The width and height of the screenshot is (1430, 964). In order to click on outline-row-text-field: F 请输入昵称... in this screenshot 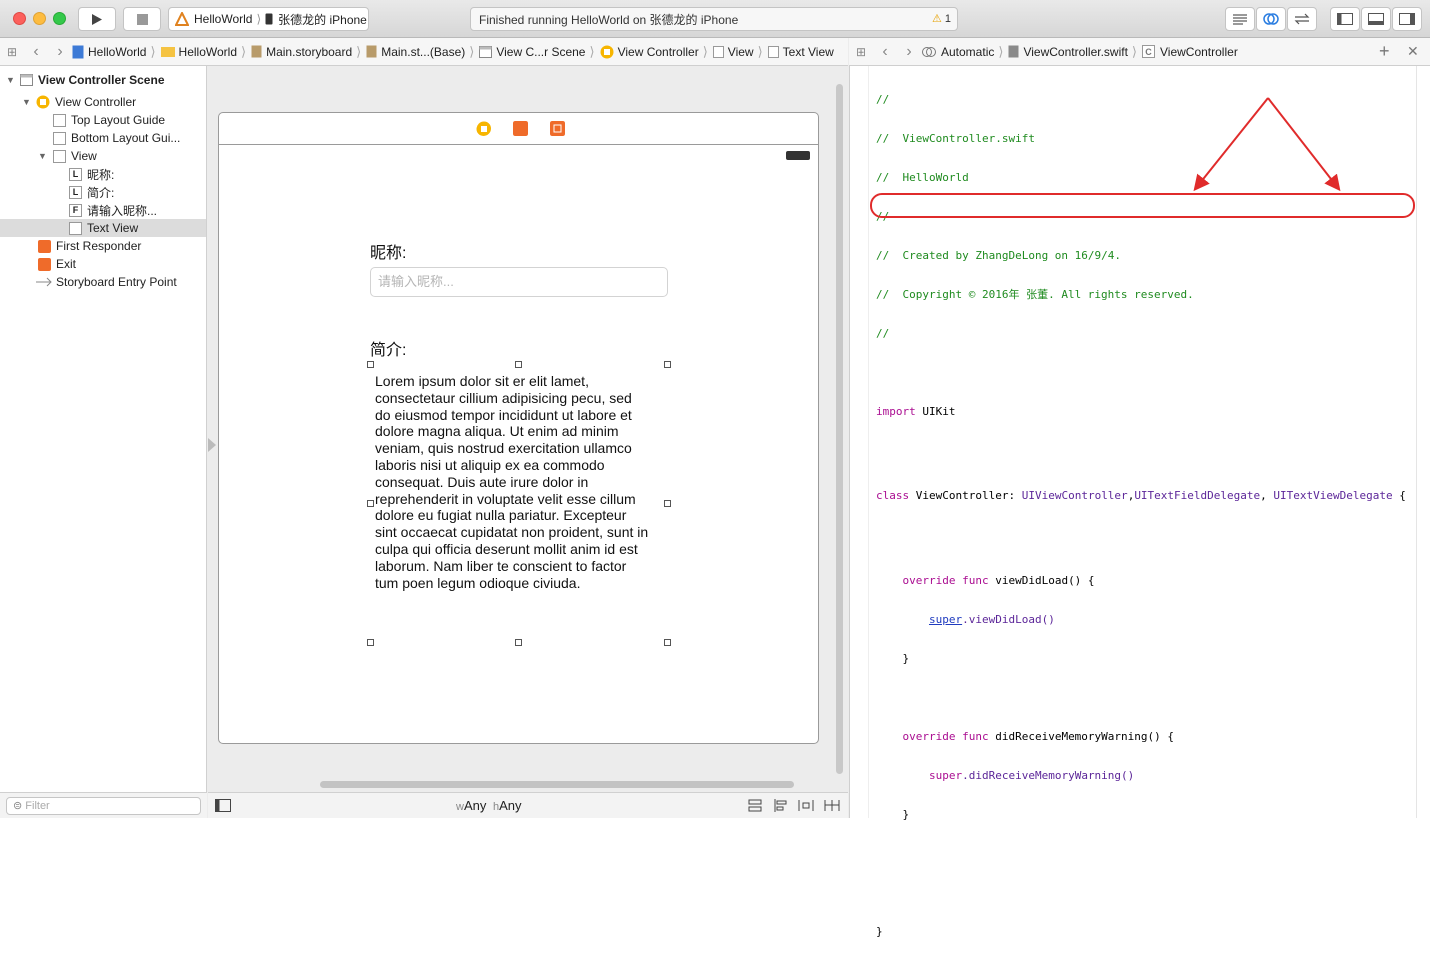, I will do `click(103, 210)`.